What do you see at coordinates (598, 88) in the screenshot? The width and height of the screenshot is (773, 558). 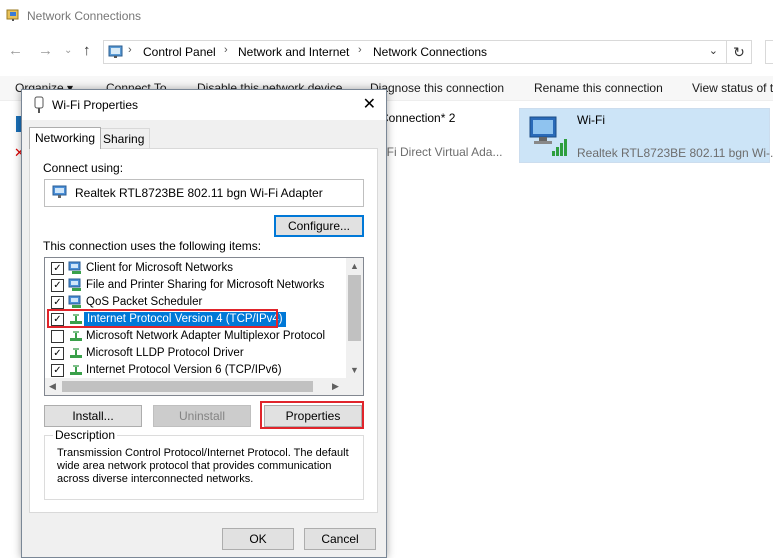 I see `rename-button: Rename this connection` at bounding box center [598, 88].